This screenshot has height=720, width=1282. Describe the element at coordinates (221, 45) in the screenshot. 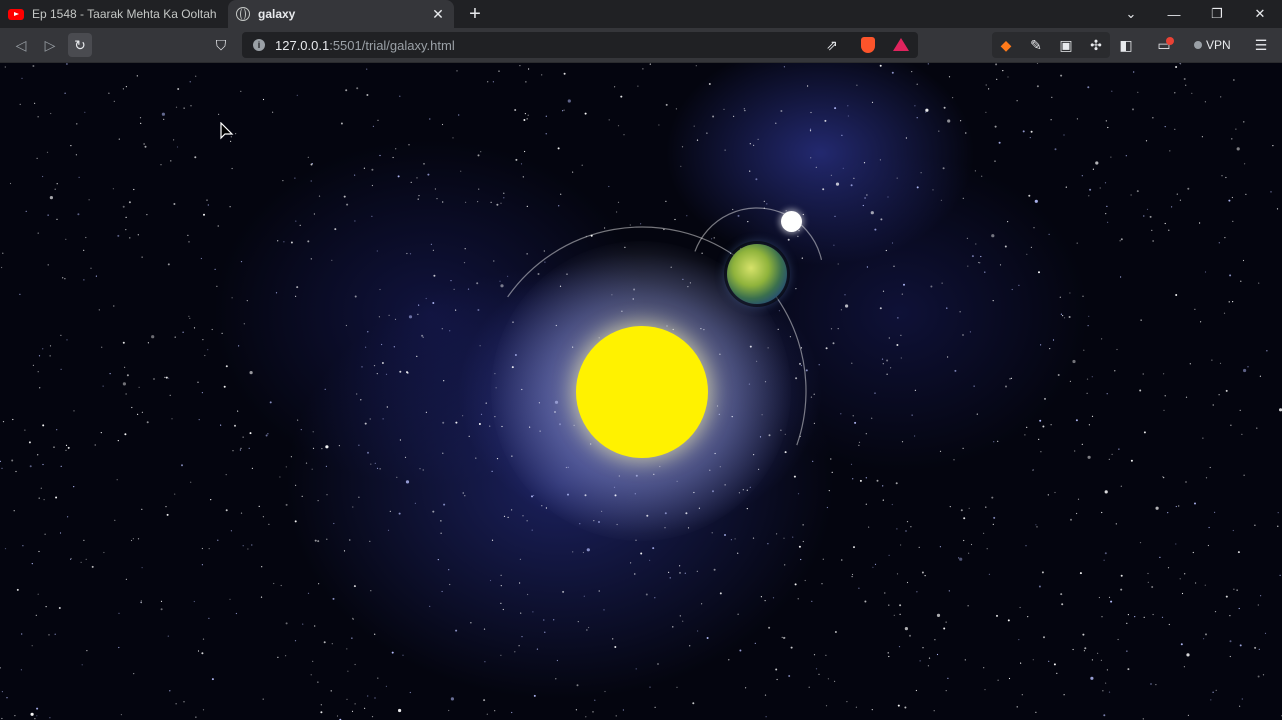

I see `bookmark-icon: ⛉` at that location.